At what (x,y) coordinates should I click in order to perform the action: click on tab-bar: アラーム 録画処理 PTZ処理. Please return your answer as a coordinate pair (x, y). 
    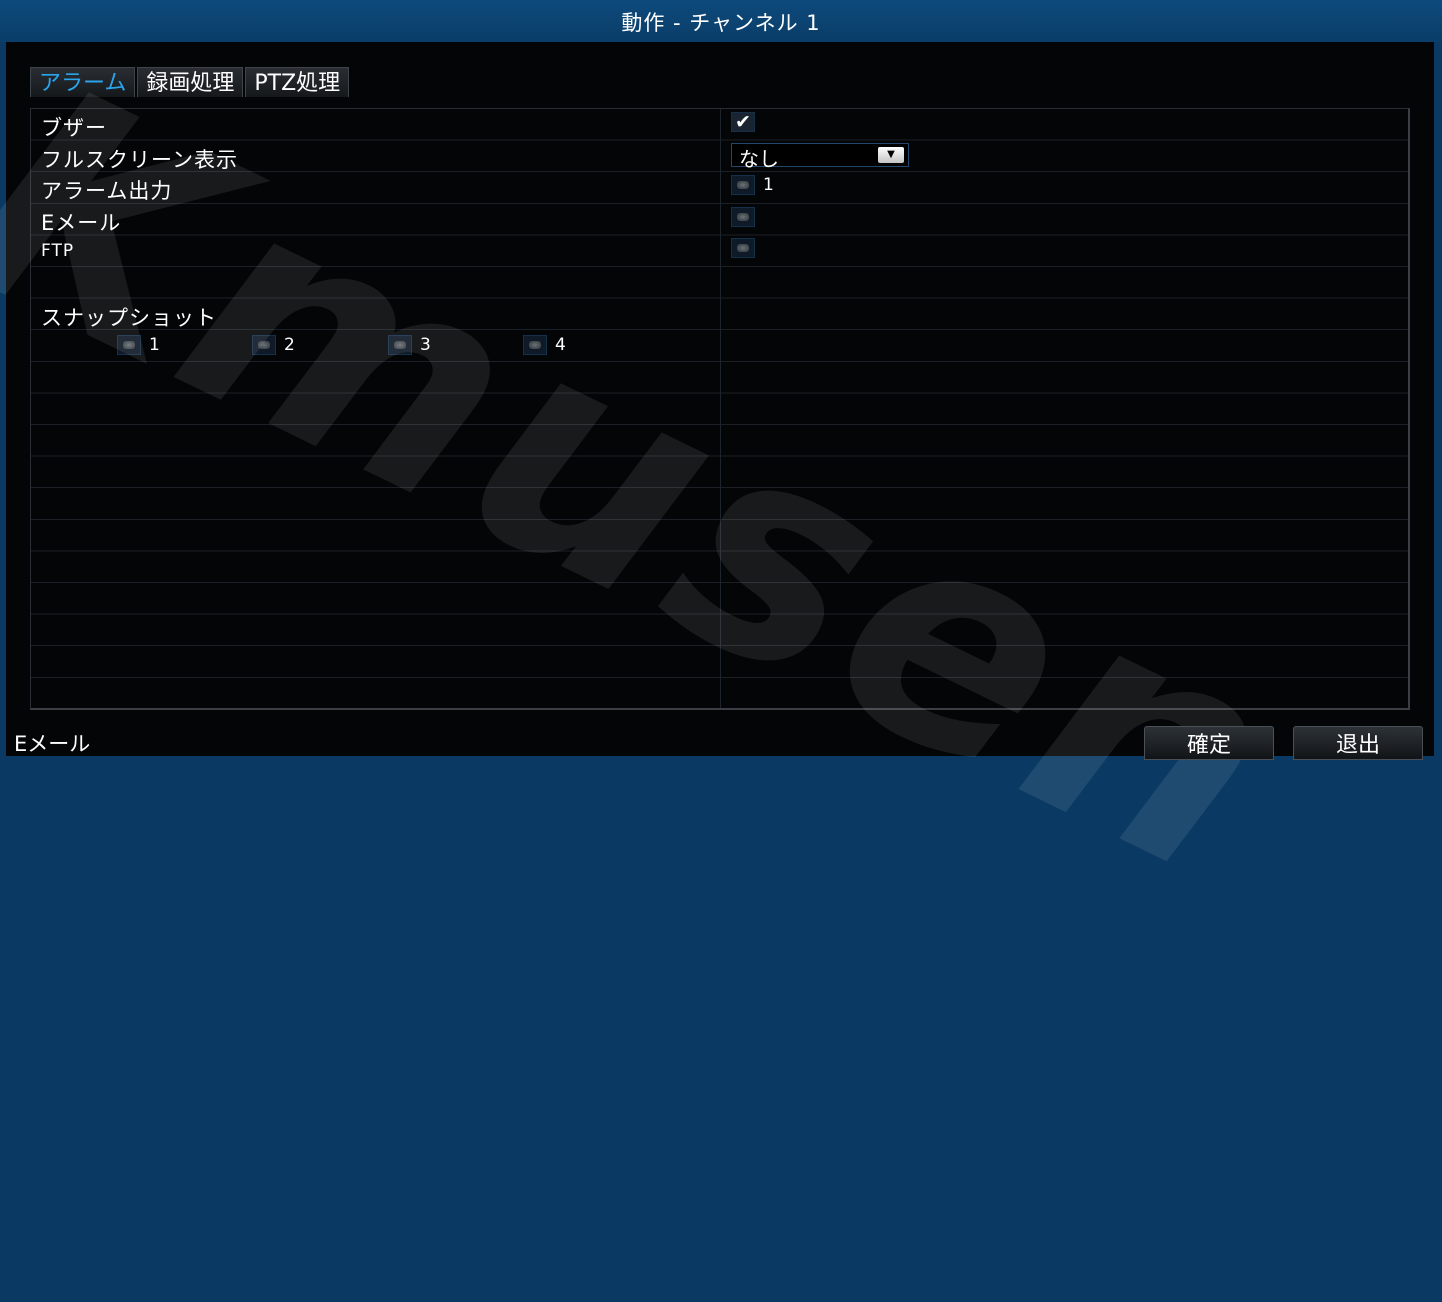
    Looking at the image, I should click on (190, 83).